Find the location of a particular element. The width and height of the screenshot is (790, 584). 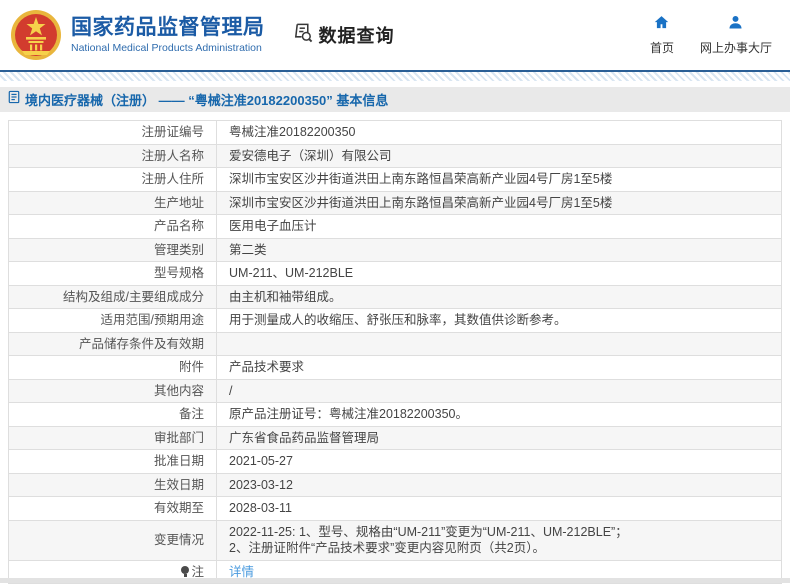

row-value: 爱安德电子（深圳）有限公司 is located at coordinates (499, 155).